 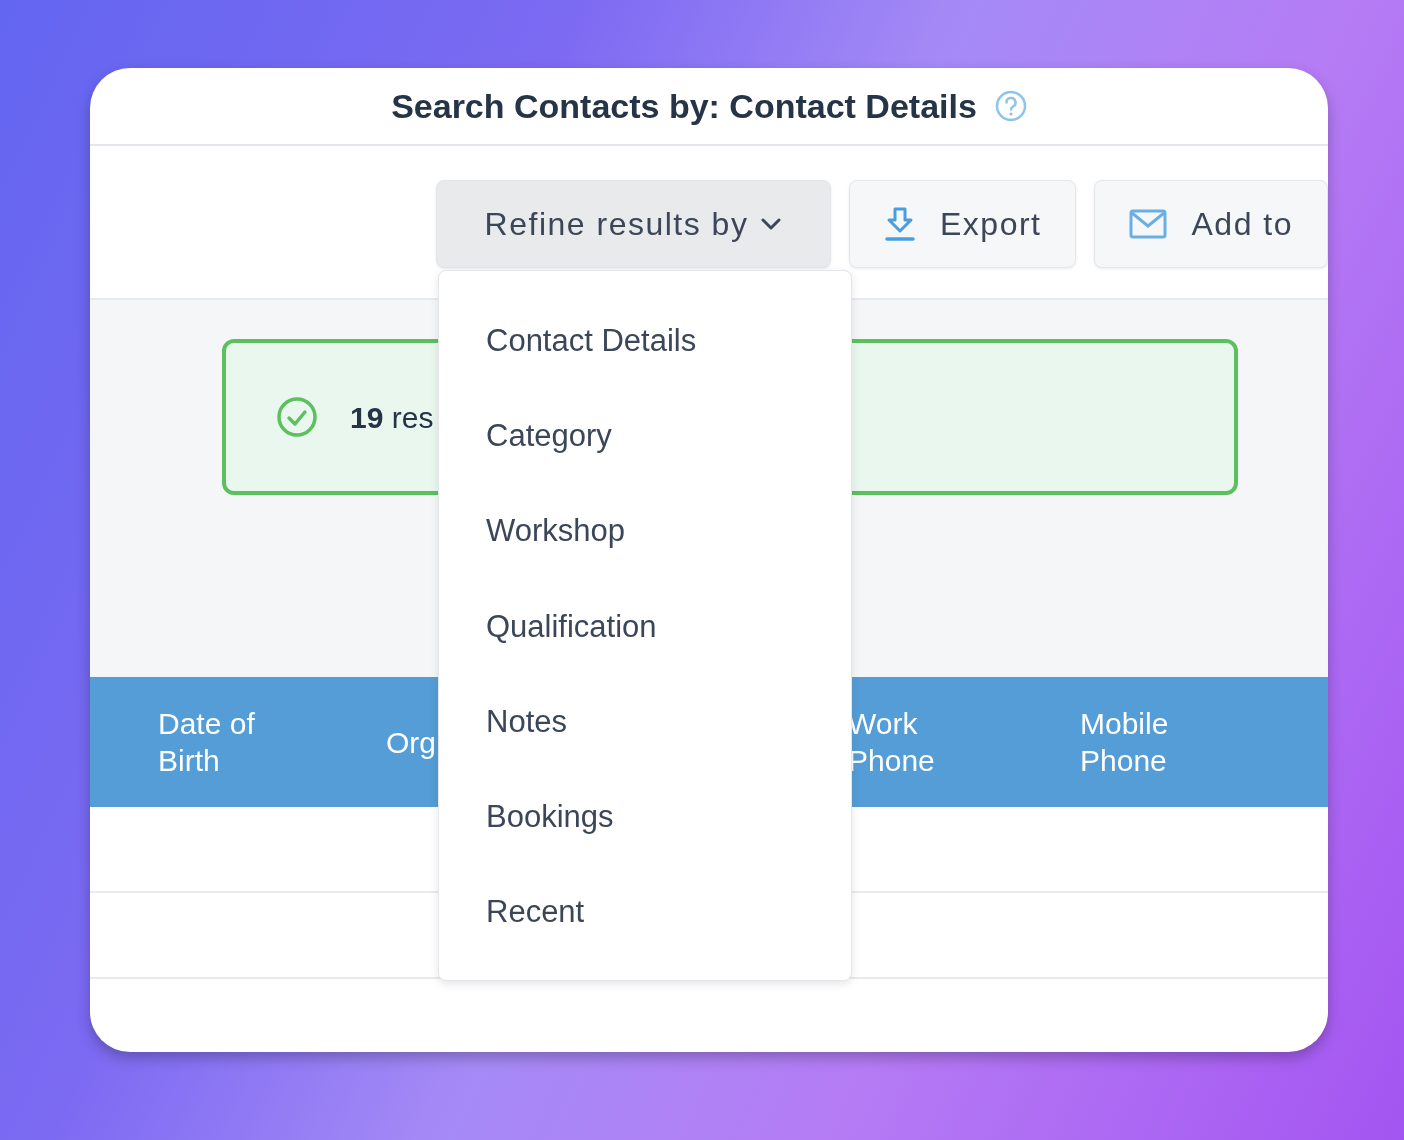 I want to click on column-header: Org, so click(x=411, y=742).